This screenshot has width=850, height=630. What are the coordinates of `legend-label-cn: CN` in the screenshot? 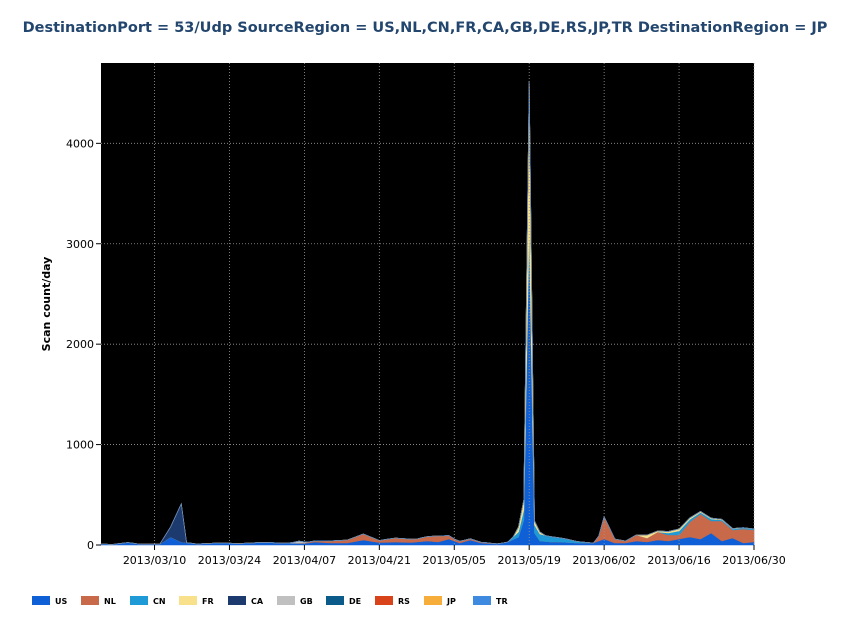 It's located at (159, 601).